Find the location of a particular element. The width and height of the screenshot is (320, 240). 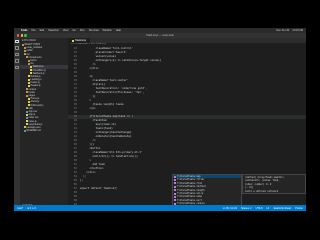

line-text: }; is located at coordinates (82, 180).